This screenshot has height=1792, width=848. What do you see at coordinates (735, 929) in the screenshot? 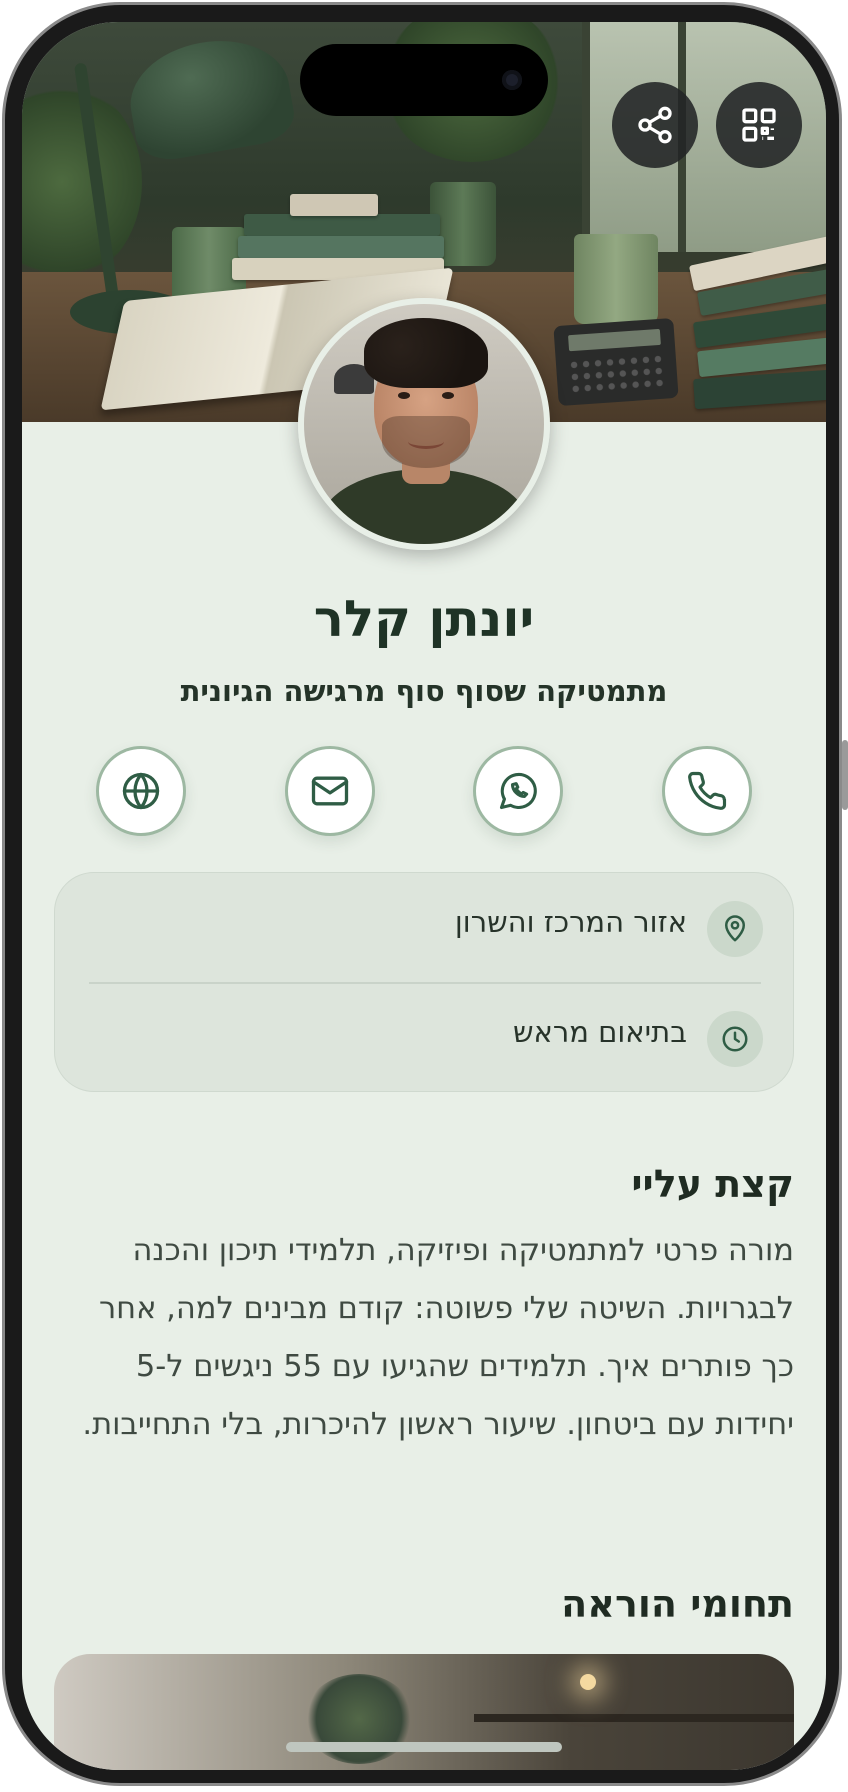
I see `map-pin-icon` at bounding box center [735, 929].